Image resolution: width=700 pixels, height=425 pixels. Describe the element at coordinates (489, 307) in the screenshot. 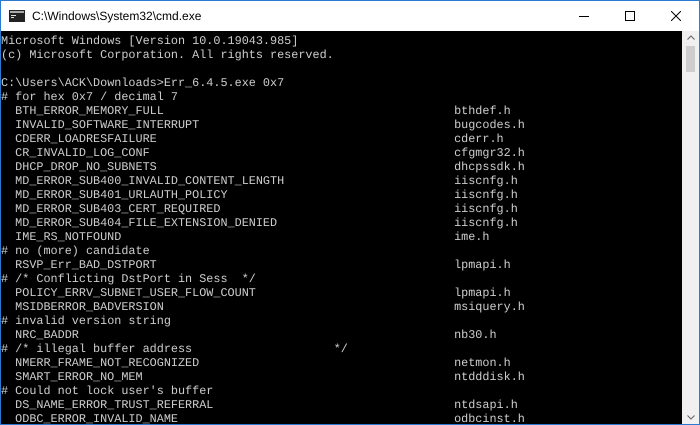

I see `header-file: msiquery.h` at that location.